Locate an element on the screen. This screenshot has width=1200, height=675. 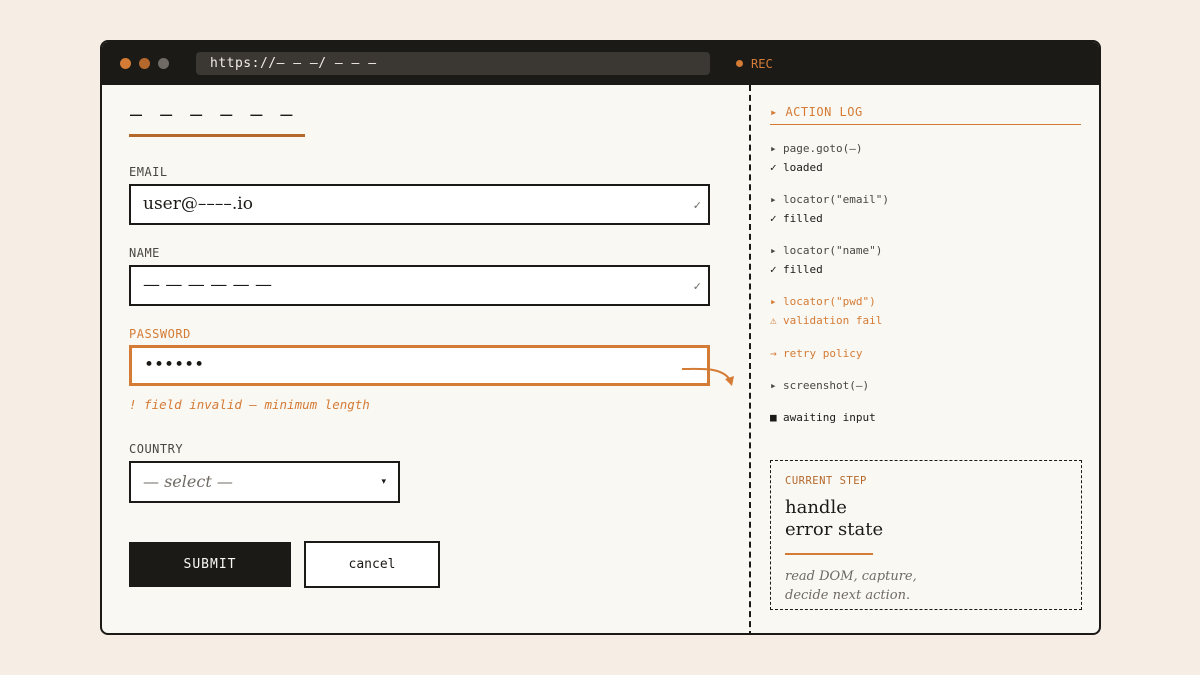
action-log-title: ▸ ACTION LOG is located at coordinates (816, 112).